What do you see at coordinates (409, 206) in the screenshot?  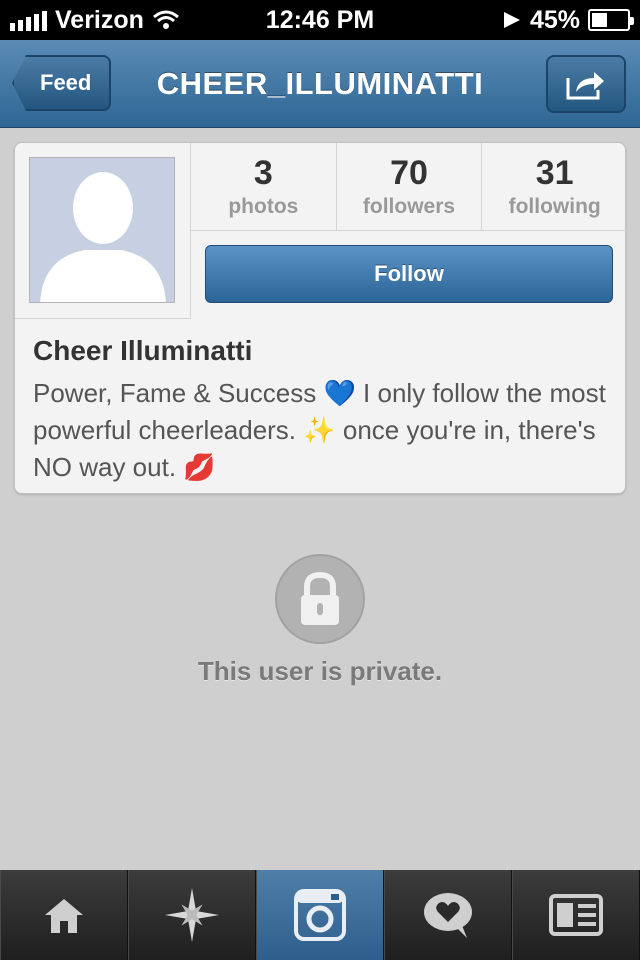 I see `stat-label: followers` at bounding box center [409, 206].